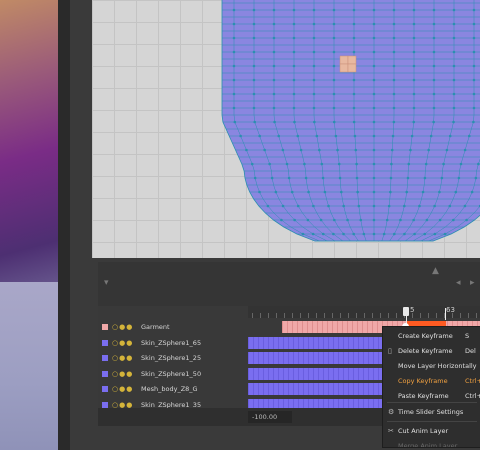 This screenshot has width=480, height=450. Describe the element at coordinates (437, 366) in the screenshot. I see `menu-item-label: Move Layer Horizontally` at that location.